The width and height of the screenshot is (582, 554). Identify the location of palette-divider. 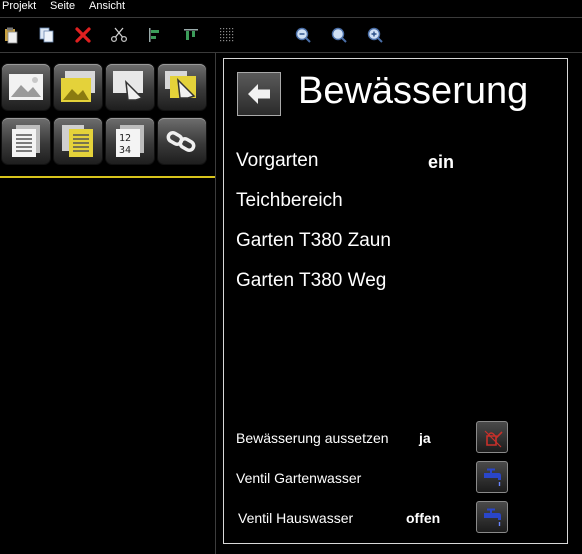
(107, 177).